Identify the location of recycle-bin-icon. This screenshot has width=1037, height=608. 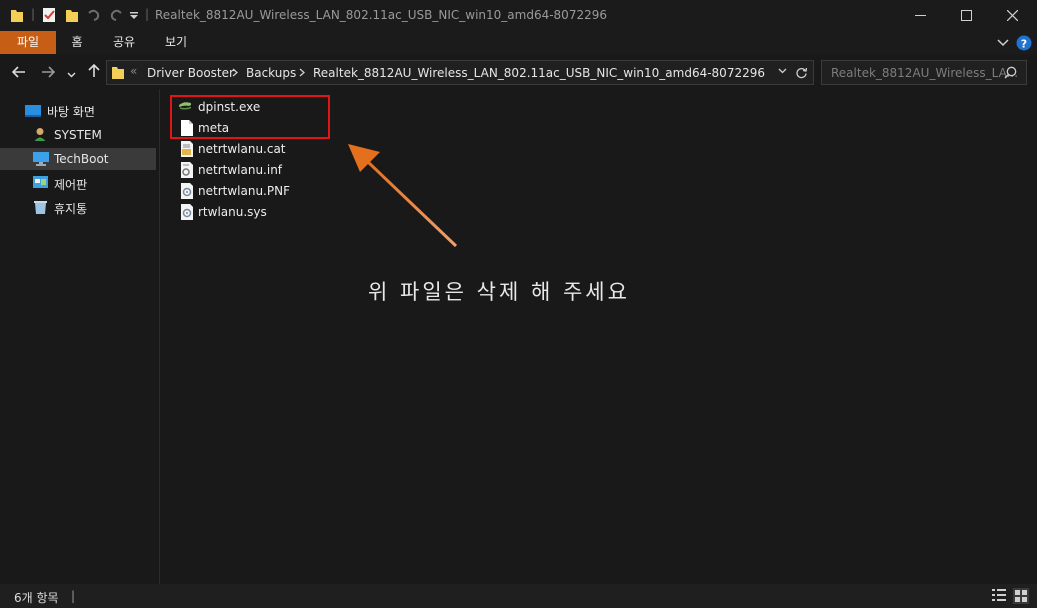
(40, 207).